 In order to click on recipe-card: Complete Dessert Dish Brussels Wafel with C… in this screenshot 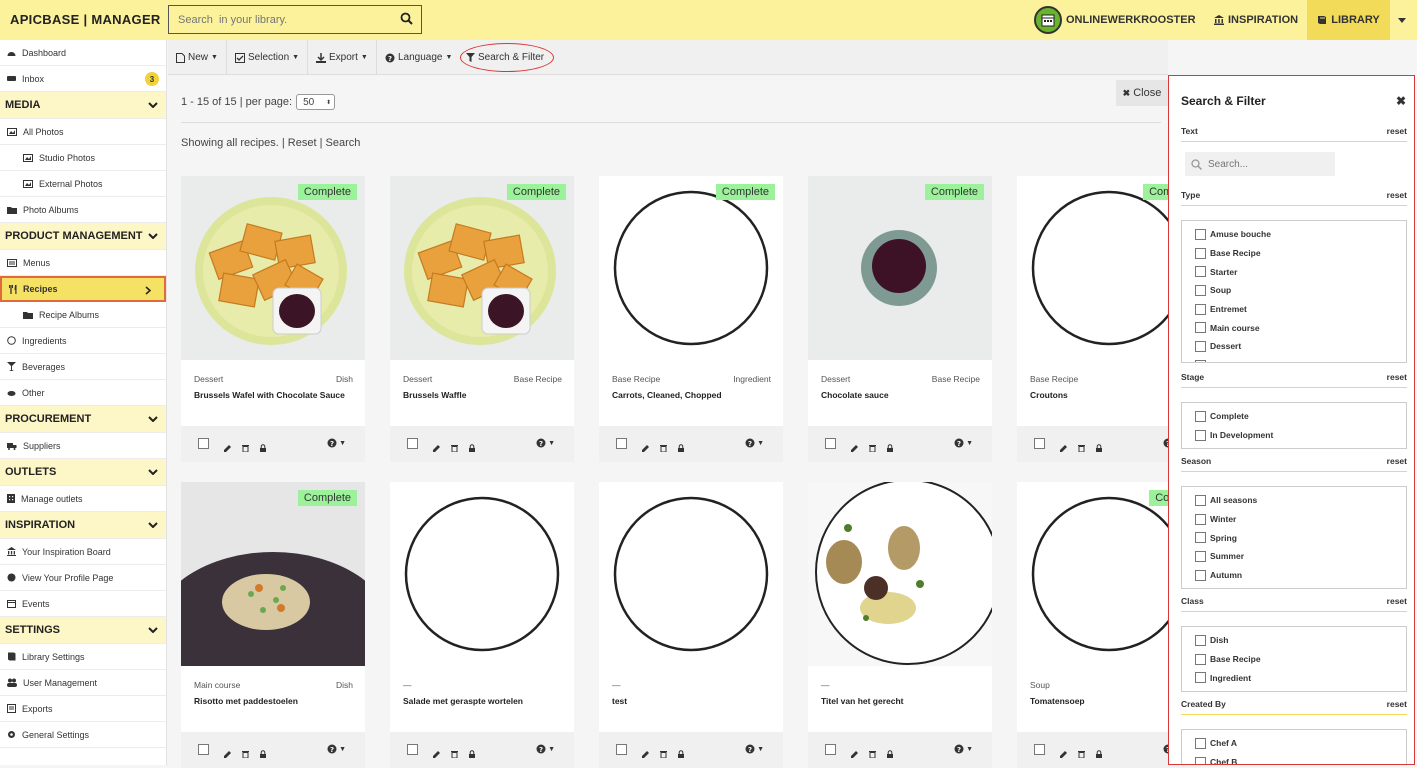, I will do `click(273, 319)`.